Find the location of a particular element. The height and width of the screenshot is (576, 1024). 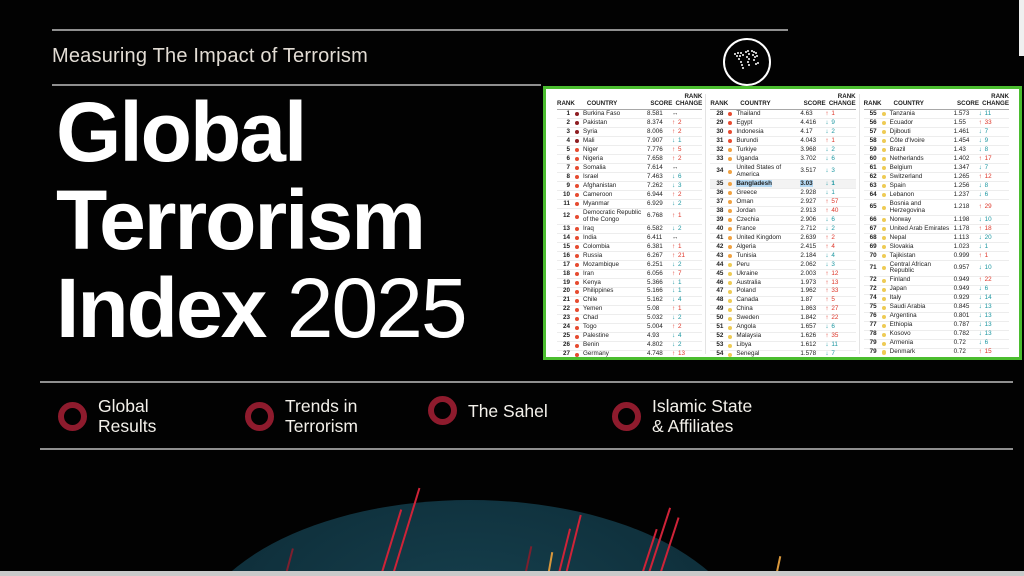

cell-rank-change: ↓ 8 is located at coordinates (983, 149).